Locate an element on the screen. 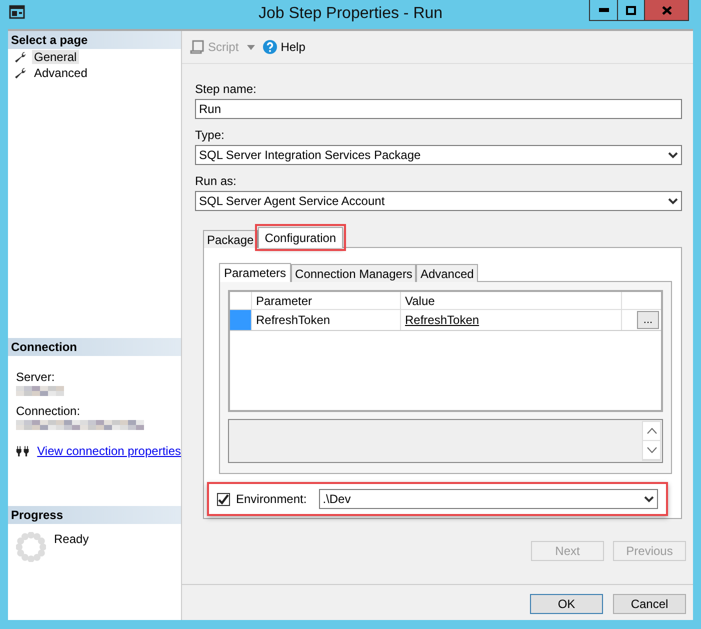 Image resolution: width=701 pixels, height=629 pixels. window-icon is located at coordinates (17, 12).